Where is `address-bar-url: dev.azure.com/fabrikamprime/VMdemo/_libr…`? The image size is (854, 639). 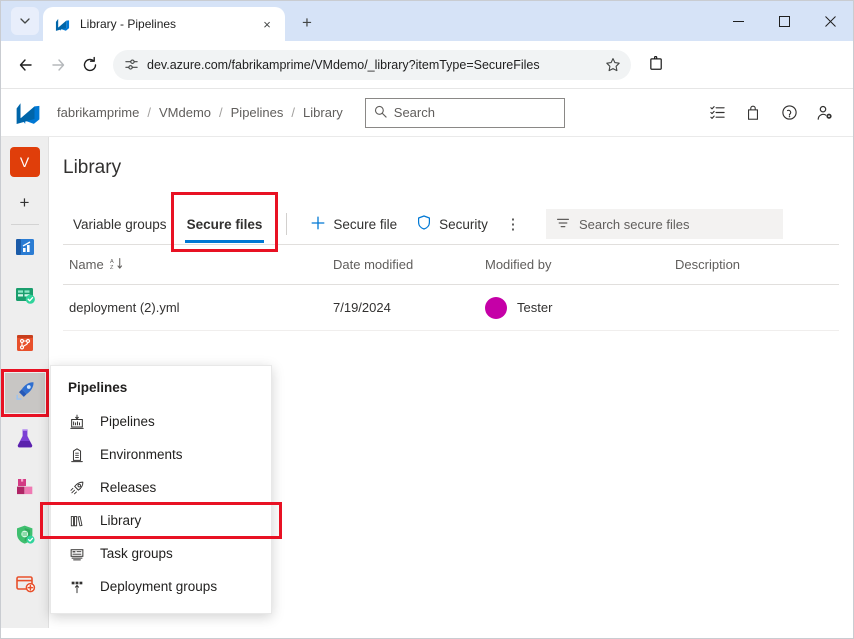 address-bar-url: dev.azure.com/fabrikamprime/VMdemo/_libr… is located at coordinates (343, 64).